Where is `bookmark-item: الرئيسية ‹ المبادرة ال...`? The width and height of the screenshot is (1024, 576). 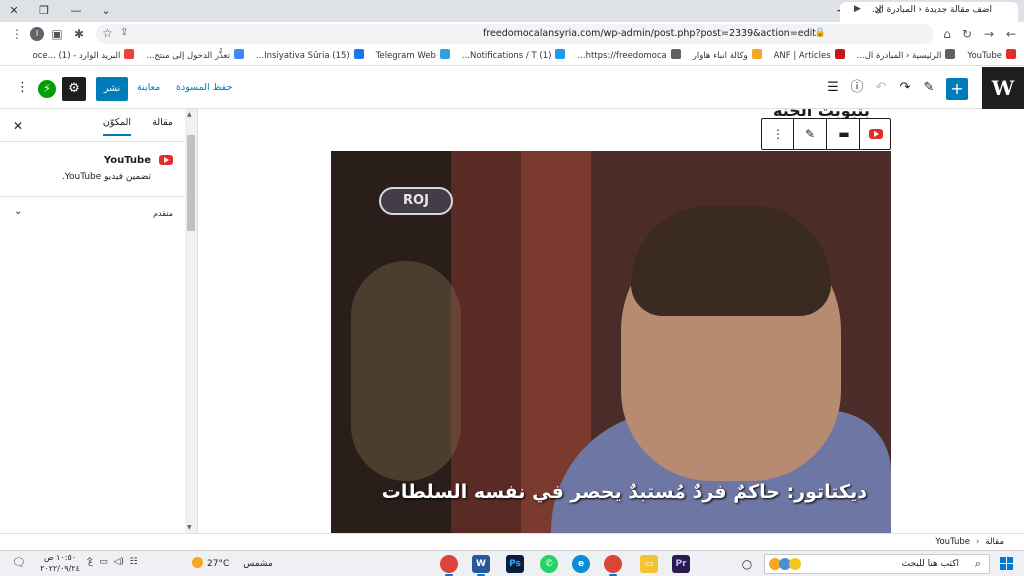 bookmark-item: الرئيسية ‹ المبادرة ال... is located at coordinates (906, 55).